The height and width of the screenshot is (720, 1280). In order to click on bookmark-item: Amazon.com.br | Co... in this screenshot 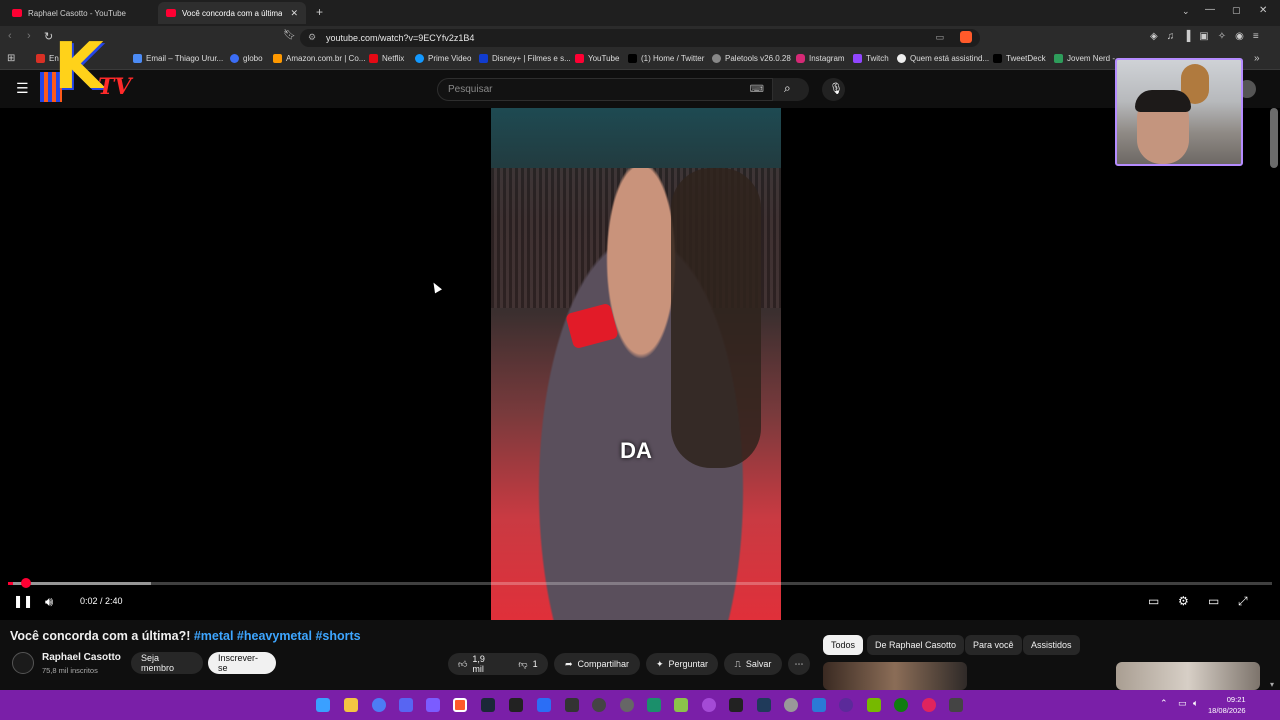, I will do `click(319, 58)`.